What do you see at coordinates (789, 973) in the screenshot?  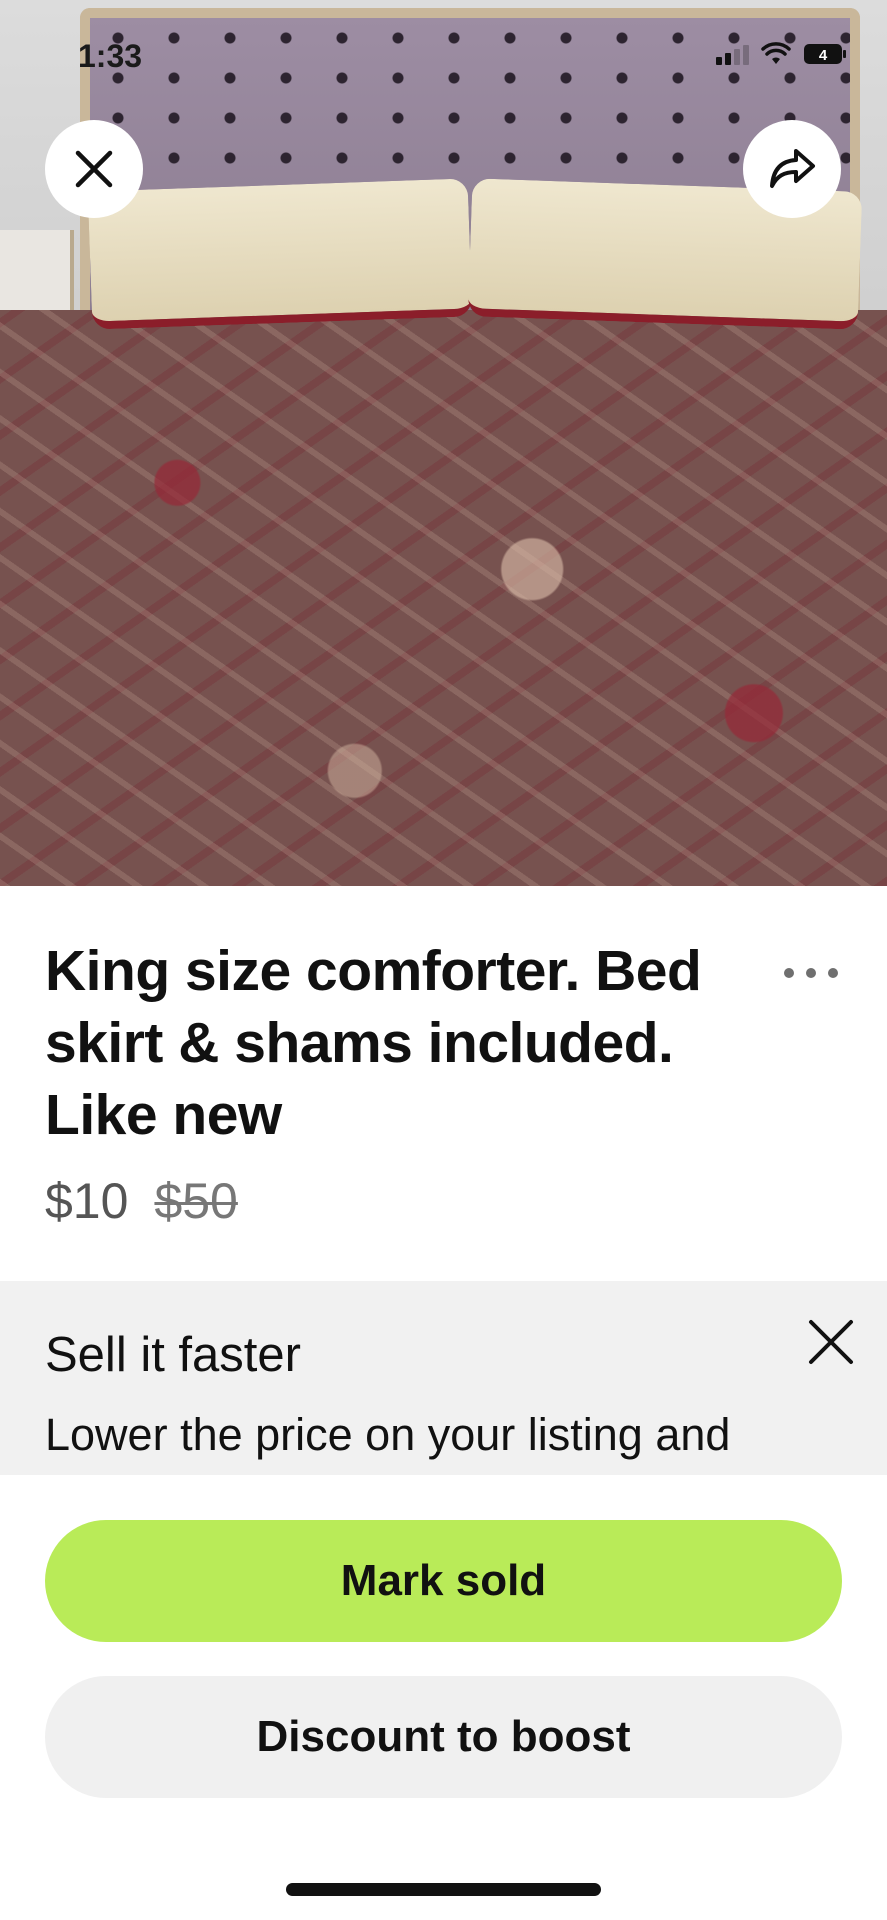 I see `more-icon` at bounding box center [789, 973].